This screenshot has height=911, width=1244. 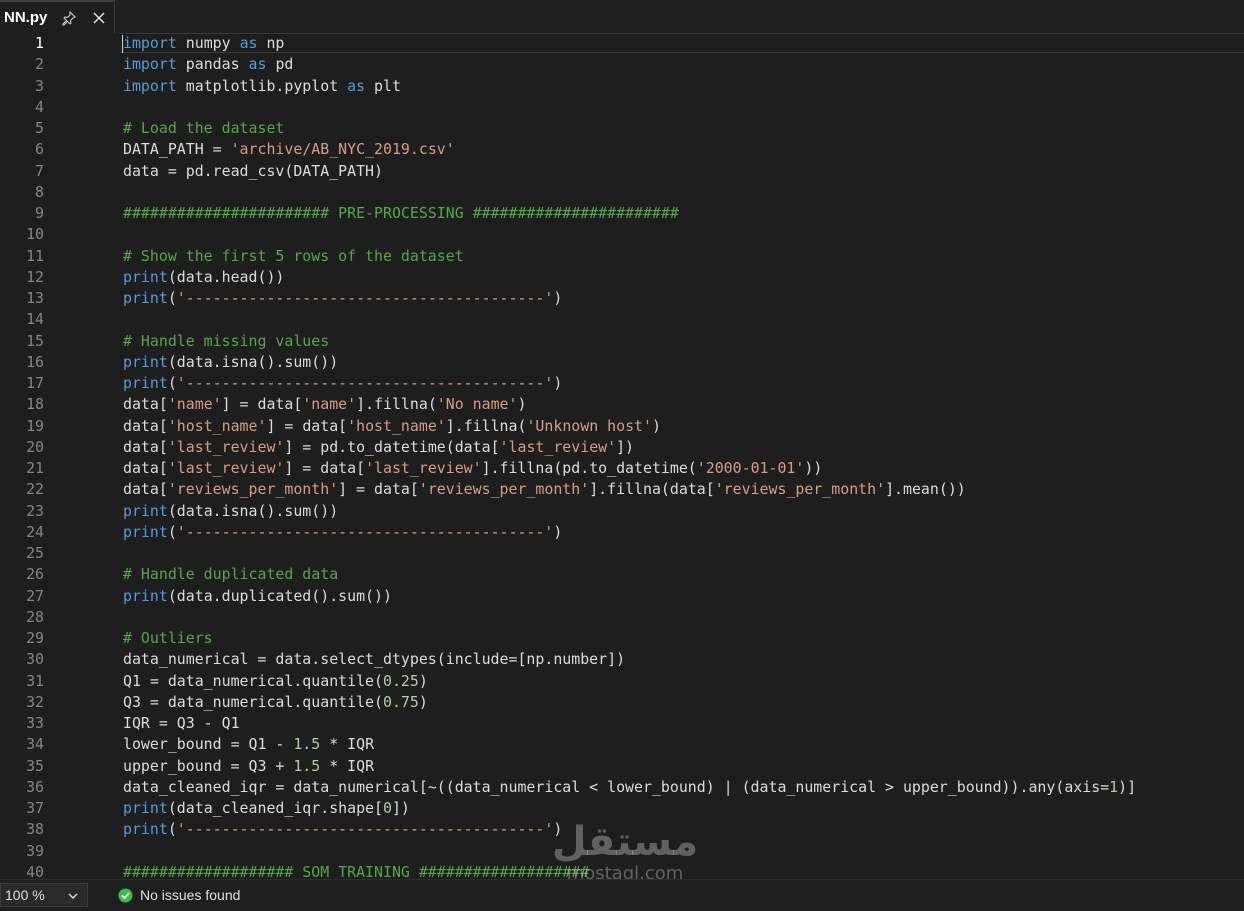 What do you see at coordinates (625, 842) in the screenshot?
I see `watermark-logo: مستقل` at bounding box center [625, 842].